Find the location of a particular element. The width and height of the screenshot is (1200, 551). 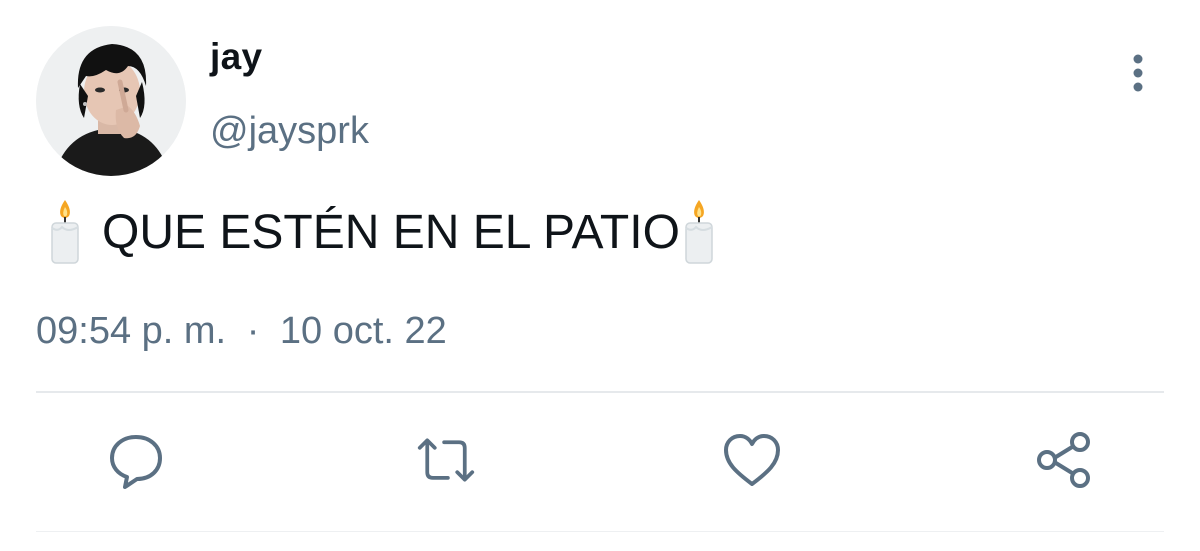

like-button is located at coordinates (752, 460).